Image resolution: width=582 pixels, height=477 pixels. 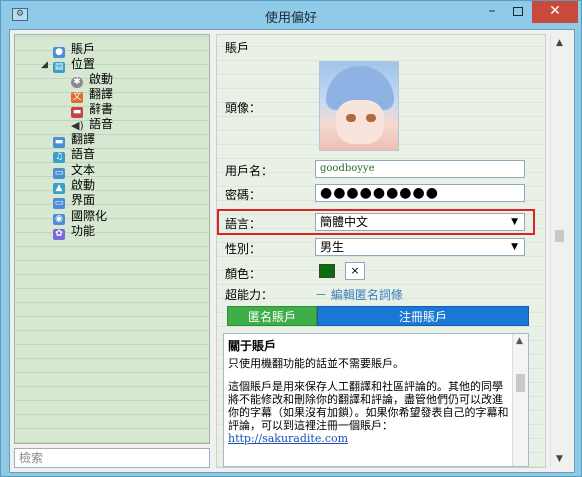 I want to click on language-label: 語言：, so click(x=243, y=224).